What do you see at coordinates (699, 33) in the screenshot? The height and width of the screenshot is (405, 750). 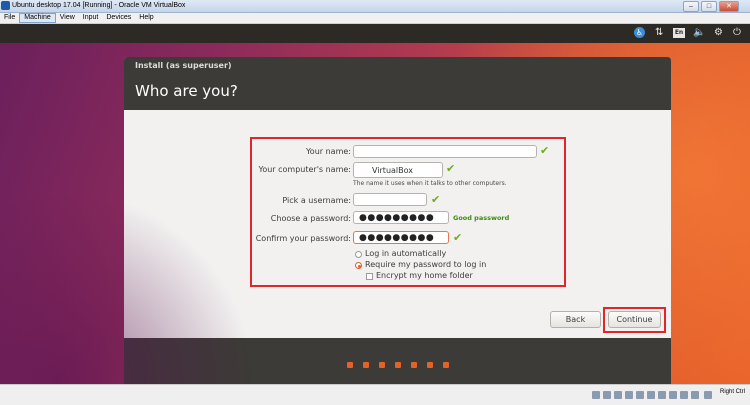 I see `volume-icon: 🔈` at bounding box center [699, 33].